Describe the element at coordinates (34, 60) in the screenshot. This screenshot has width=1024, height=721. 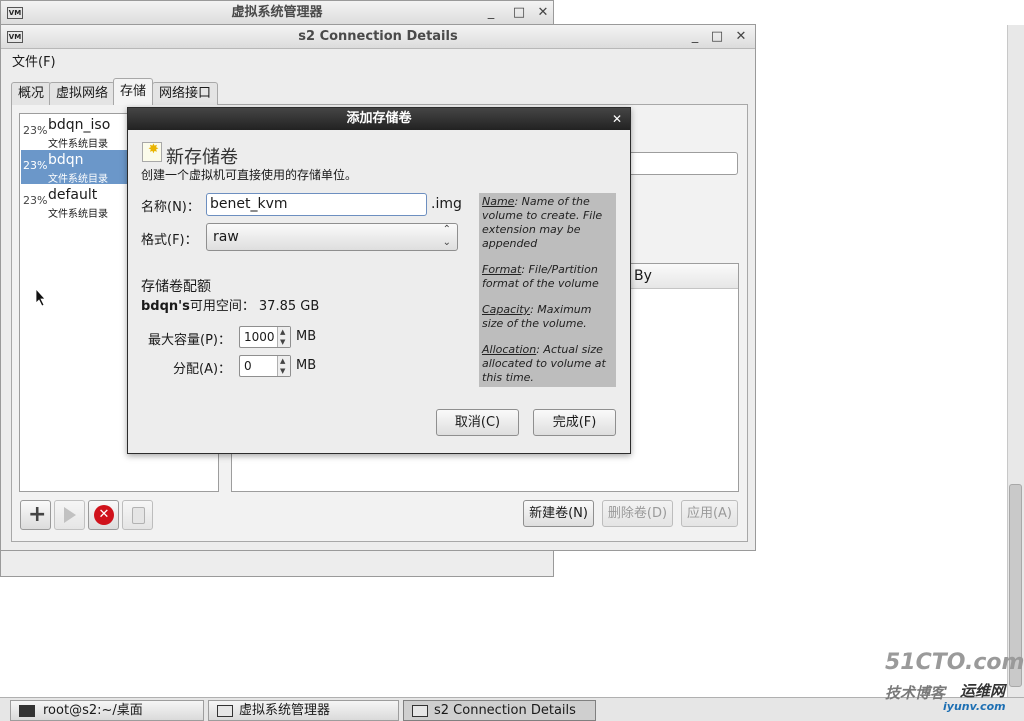
I see `menu-file: 文件(F)` at that location.